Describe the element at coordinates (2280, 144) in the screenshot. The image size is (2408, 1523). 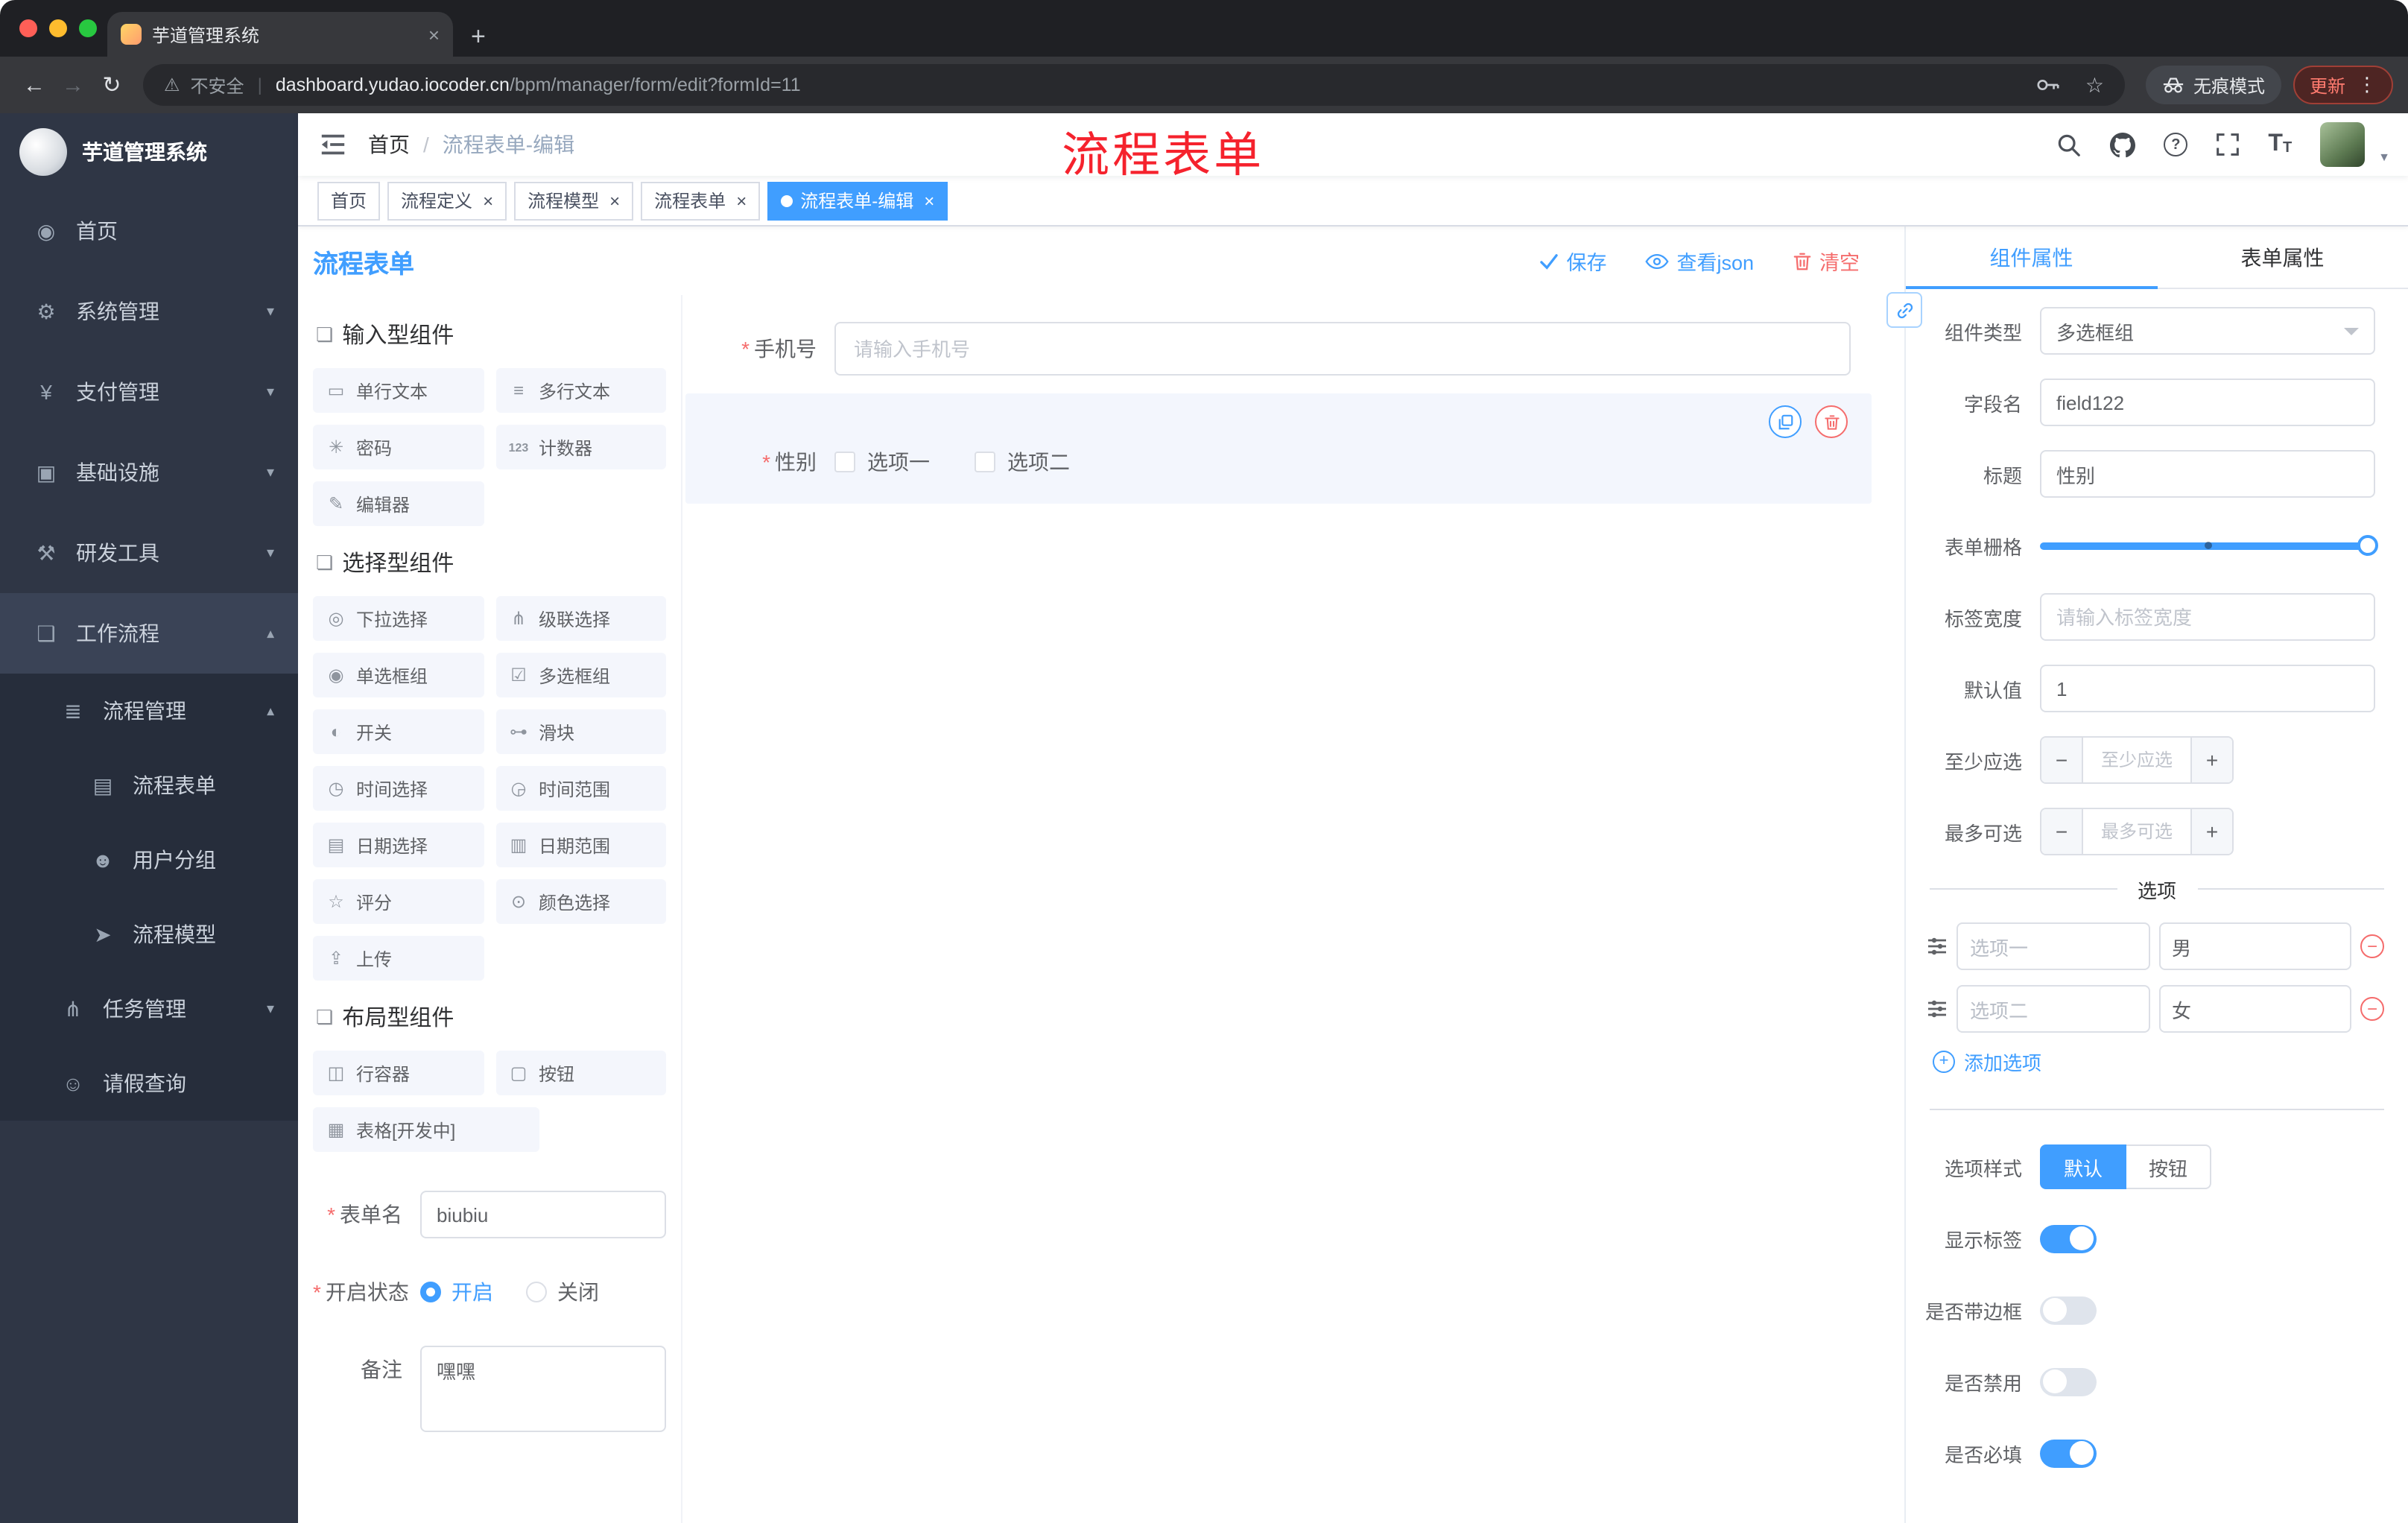
I see `font-size-icon: TT` at that location.